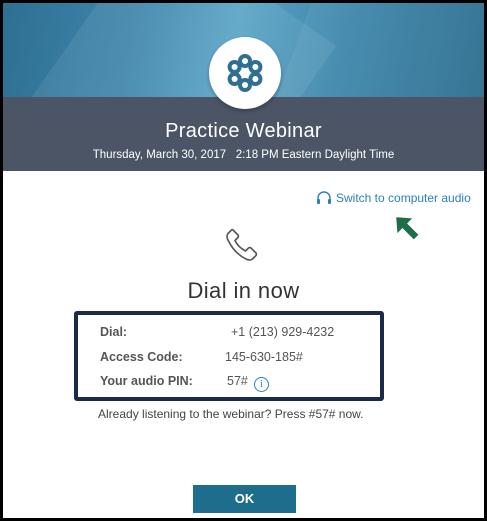  Describe the element at coordinates (243, 131) in the screenshot. I see `webinar-title: Practice Webinar` at that location.